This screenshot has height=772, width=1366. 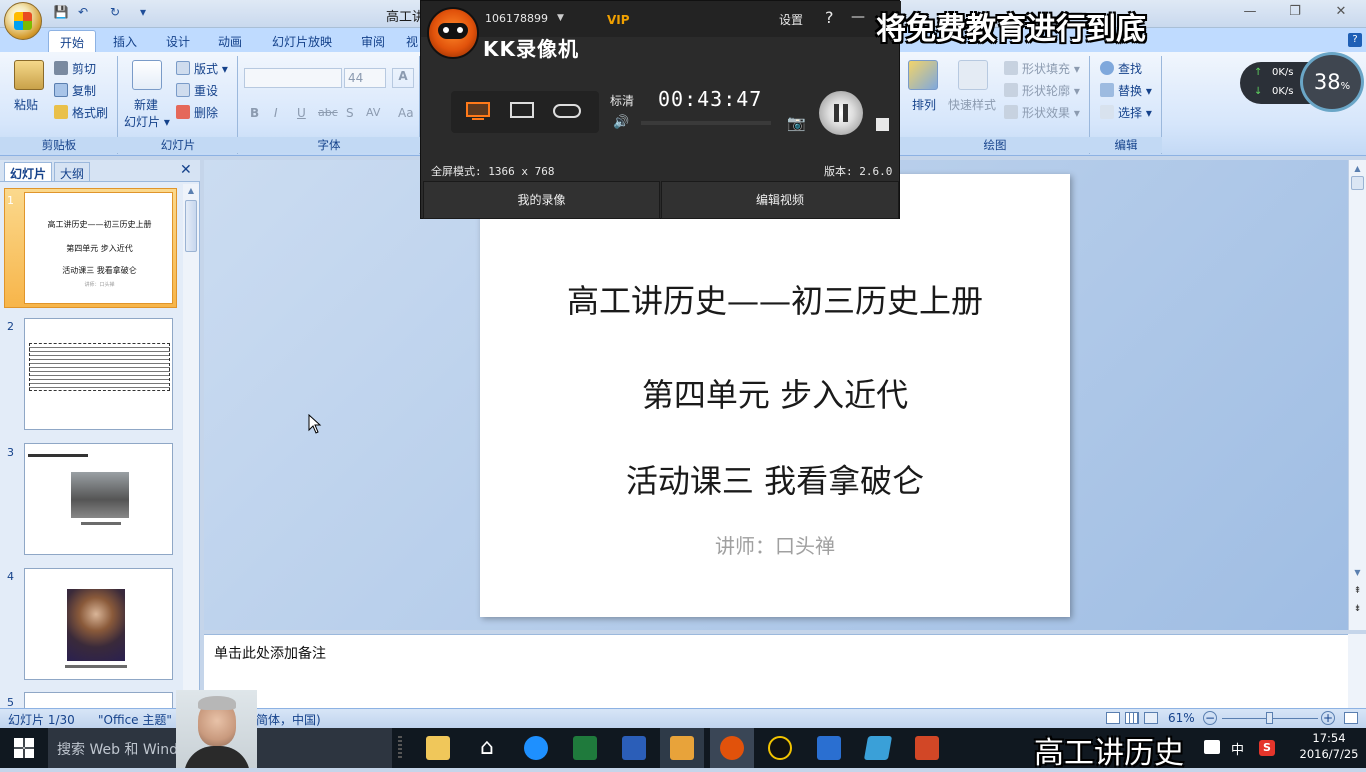 What do you see at coordinates (775, 544) in the screenshot?
I see `slide-lecturer: 讲师：口头禅` at bounding box center [775, 544].